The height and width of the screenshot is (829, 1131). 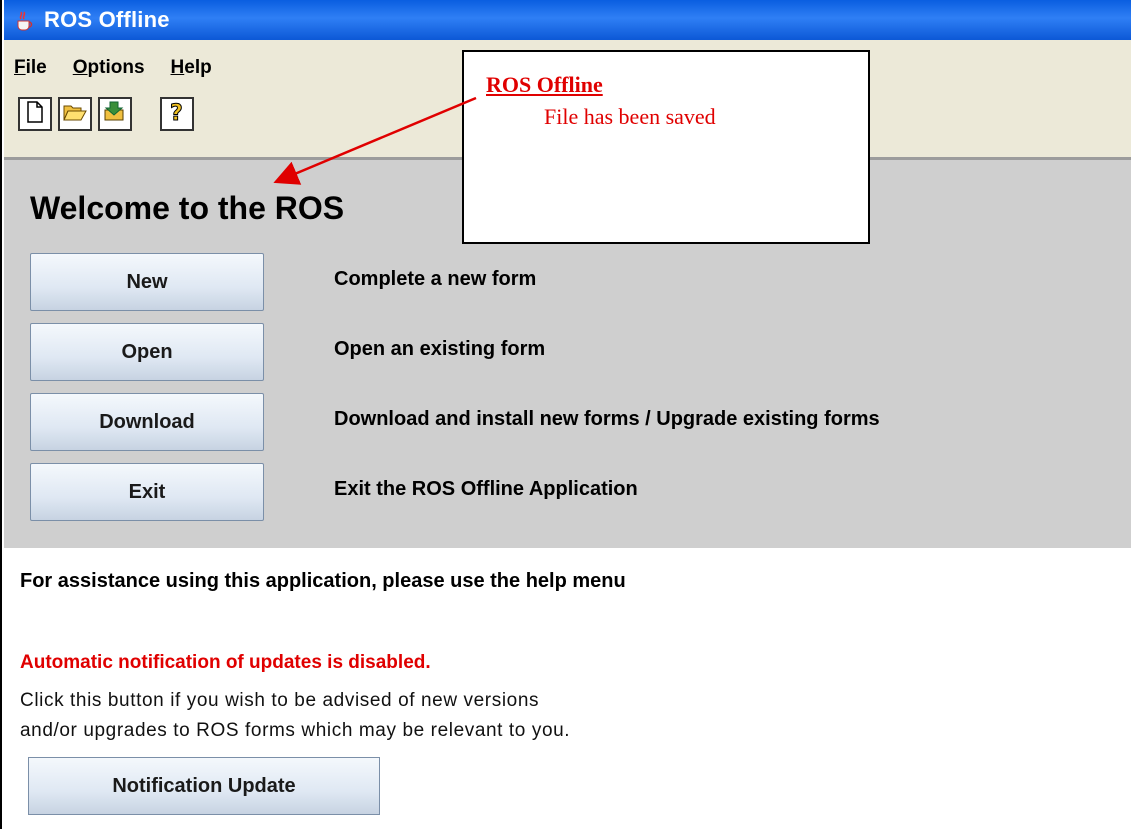 I want to click on menu-file: File, so click(x=30, y=68).